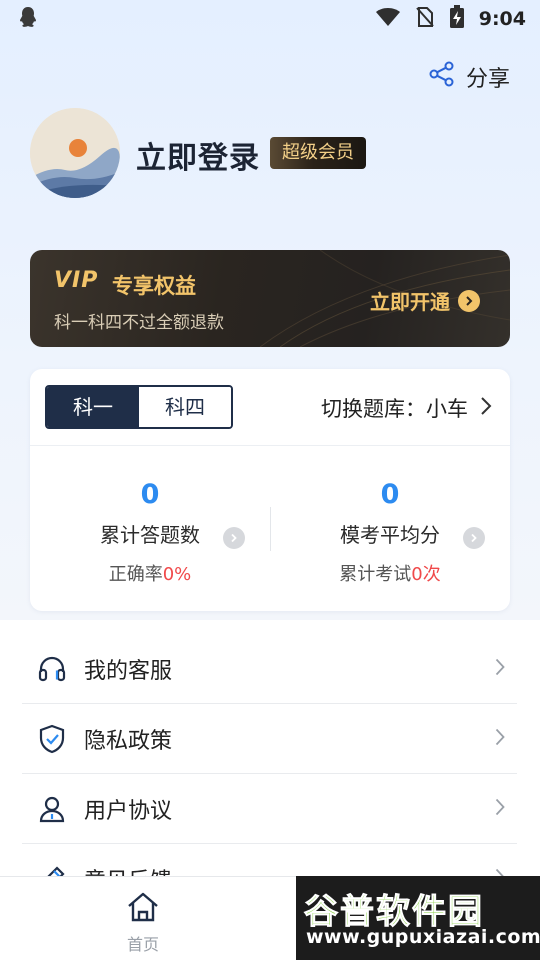 The image size is (540, 960). What do you see at coordinates (150, 574) in the screenshot?
I see `accuracy-rate: 正确率0%` at bounding box center [150, 574].